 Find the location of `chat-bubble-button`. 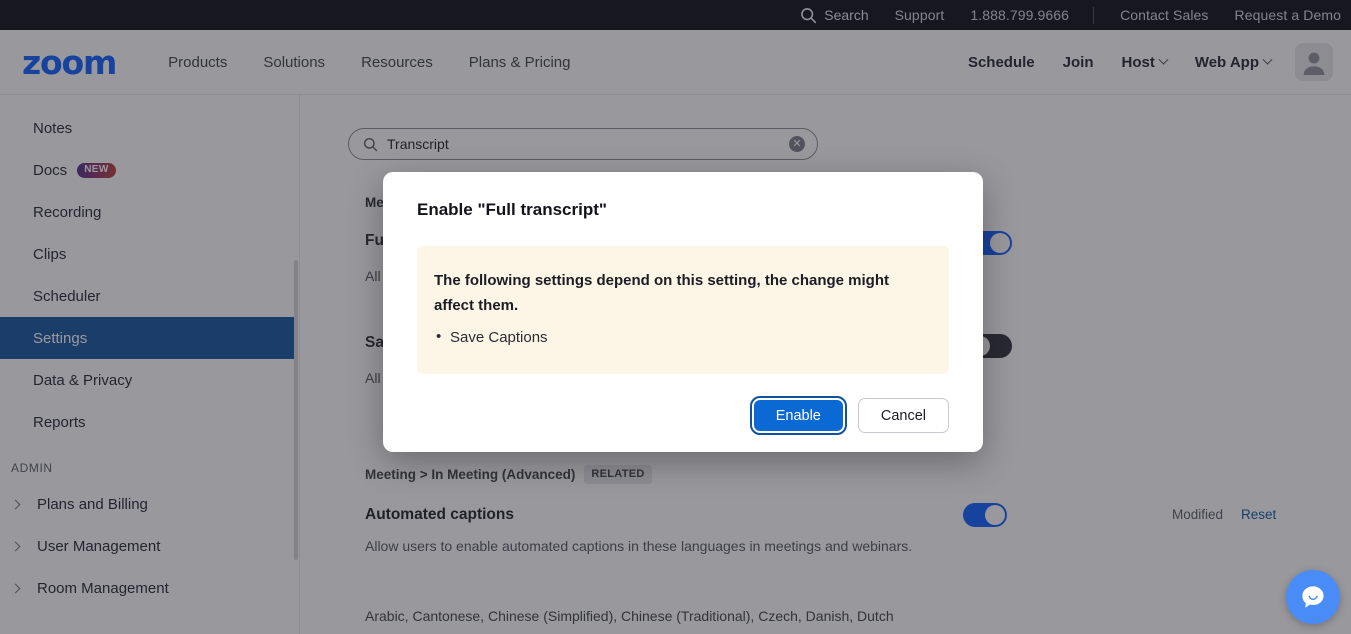

chat-bubble-button is located at coordinates (1313, 597).